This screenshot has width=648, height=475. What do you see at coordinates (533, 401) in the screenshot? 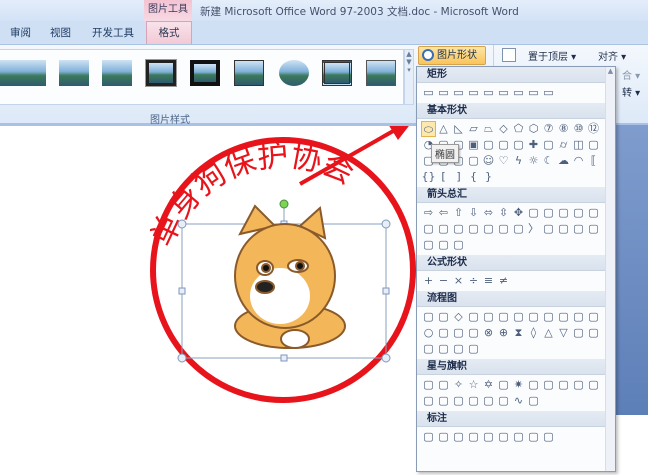
I see `double-wave-shape-icon: ▢` at bounding box center [533, 401].